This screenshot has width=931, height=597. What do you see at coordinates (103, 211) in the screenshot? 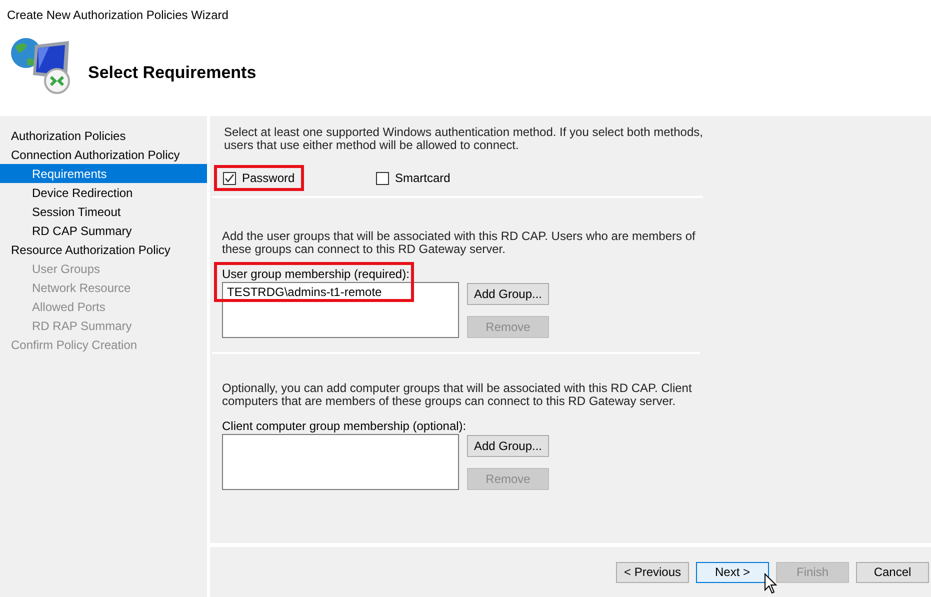
I see `step-item: Session Timeout` at bounding box center [103, 211].